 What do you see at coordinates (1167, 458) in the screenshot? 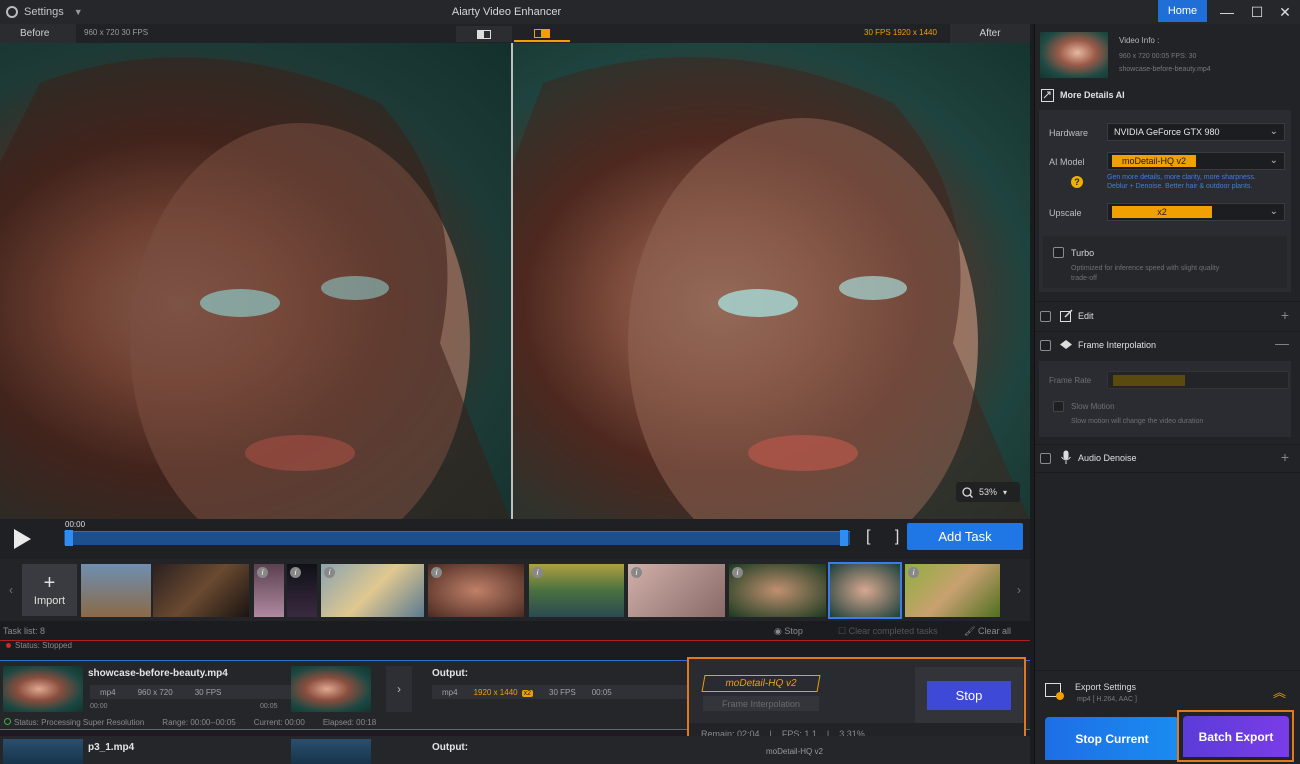
I see `audio-denoise-header: Audio Denoise +` at bounding box center [1167, 458].